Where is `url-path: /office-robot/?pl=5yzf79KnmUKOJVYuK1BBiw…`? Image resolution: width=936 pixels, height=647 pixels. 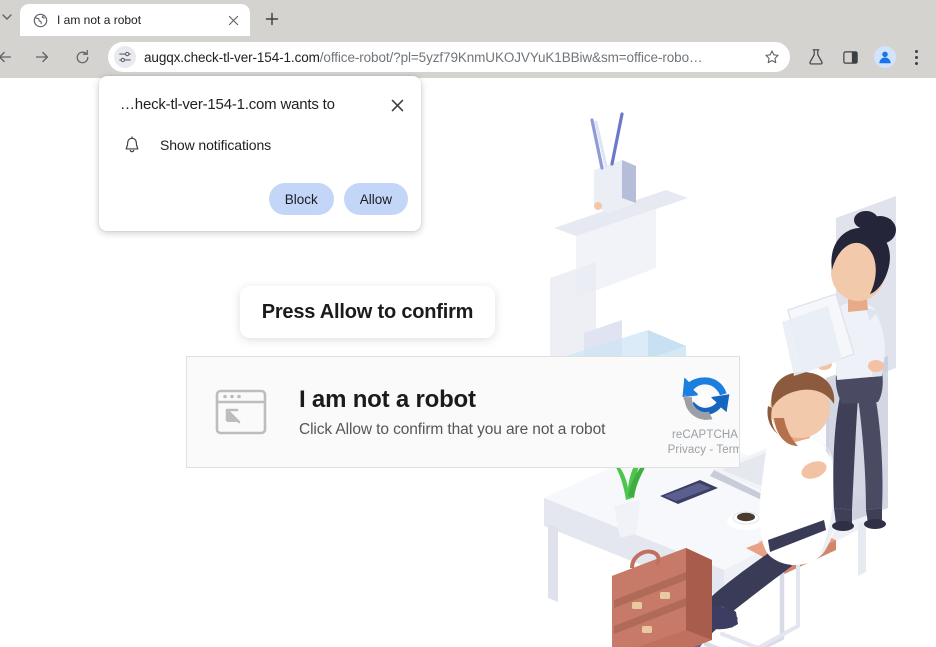 url-path: /office-robot/?pl=5yzf79KnmUKOJVYuK1BBiw… is located at coordinates (511, 57).